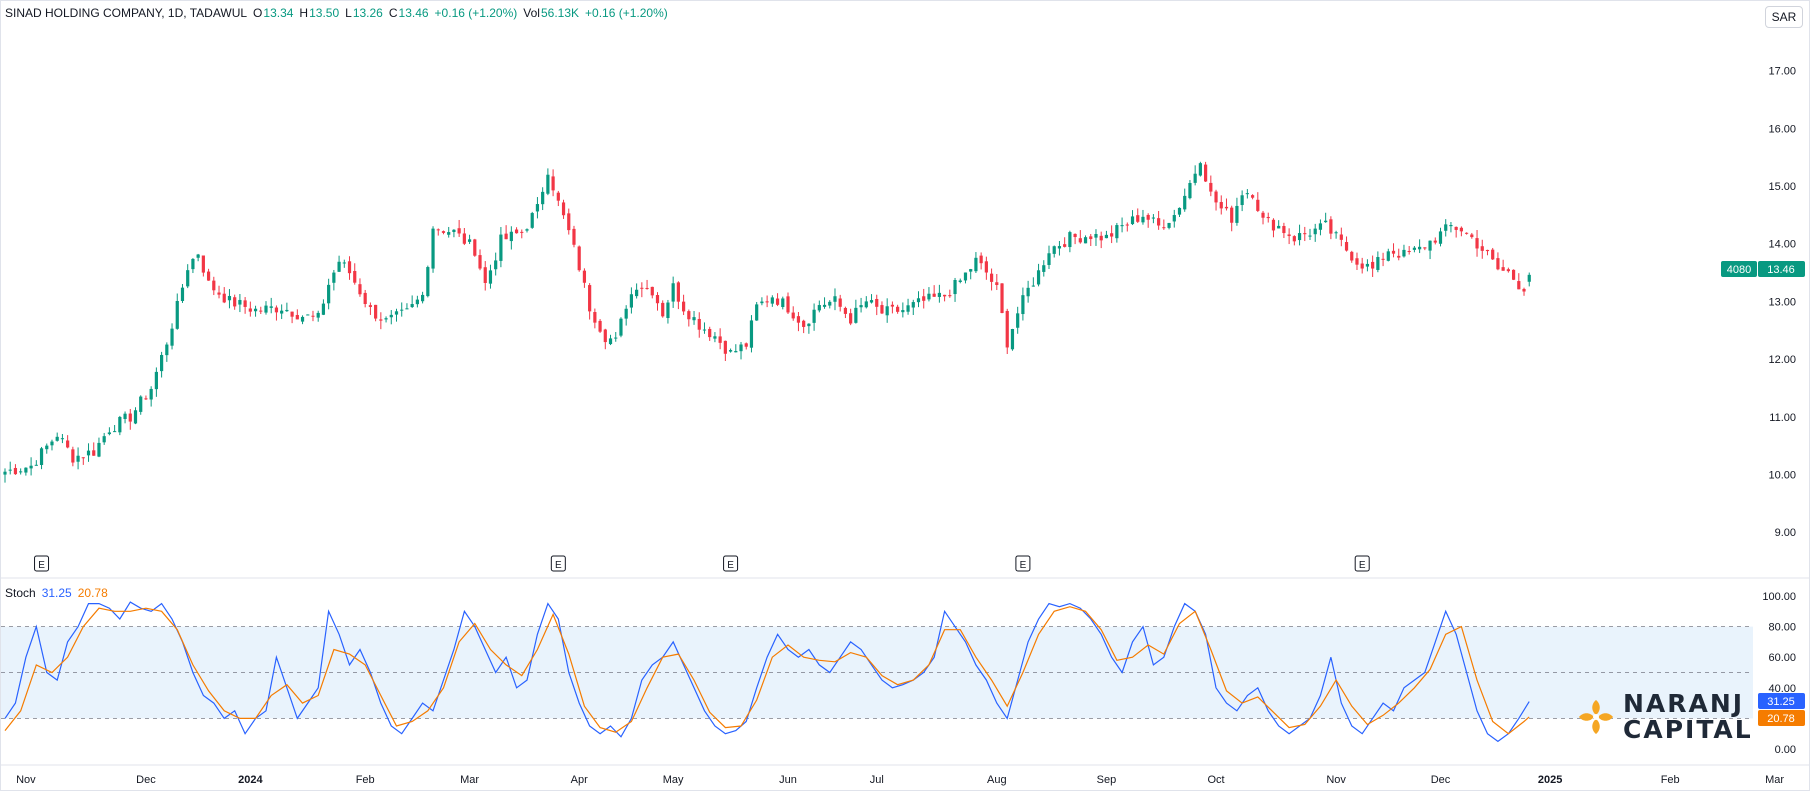  I want to click on earnings-marker-label: E, so click(1362, 565).